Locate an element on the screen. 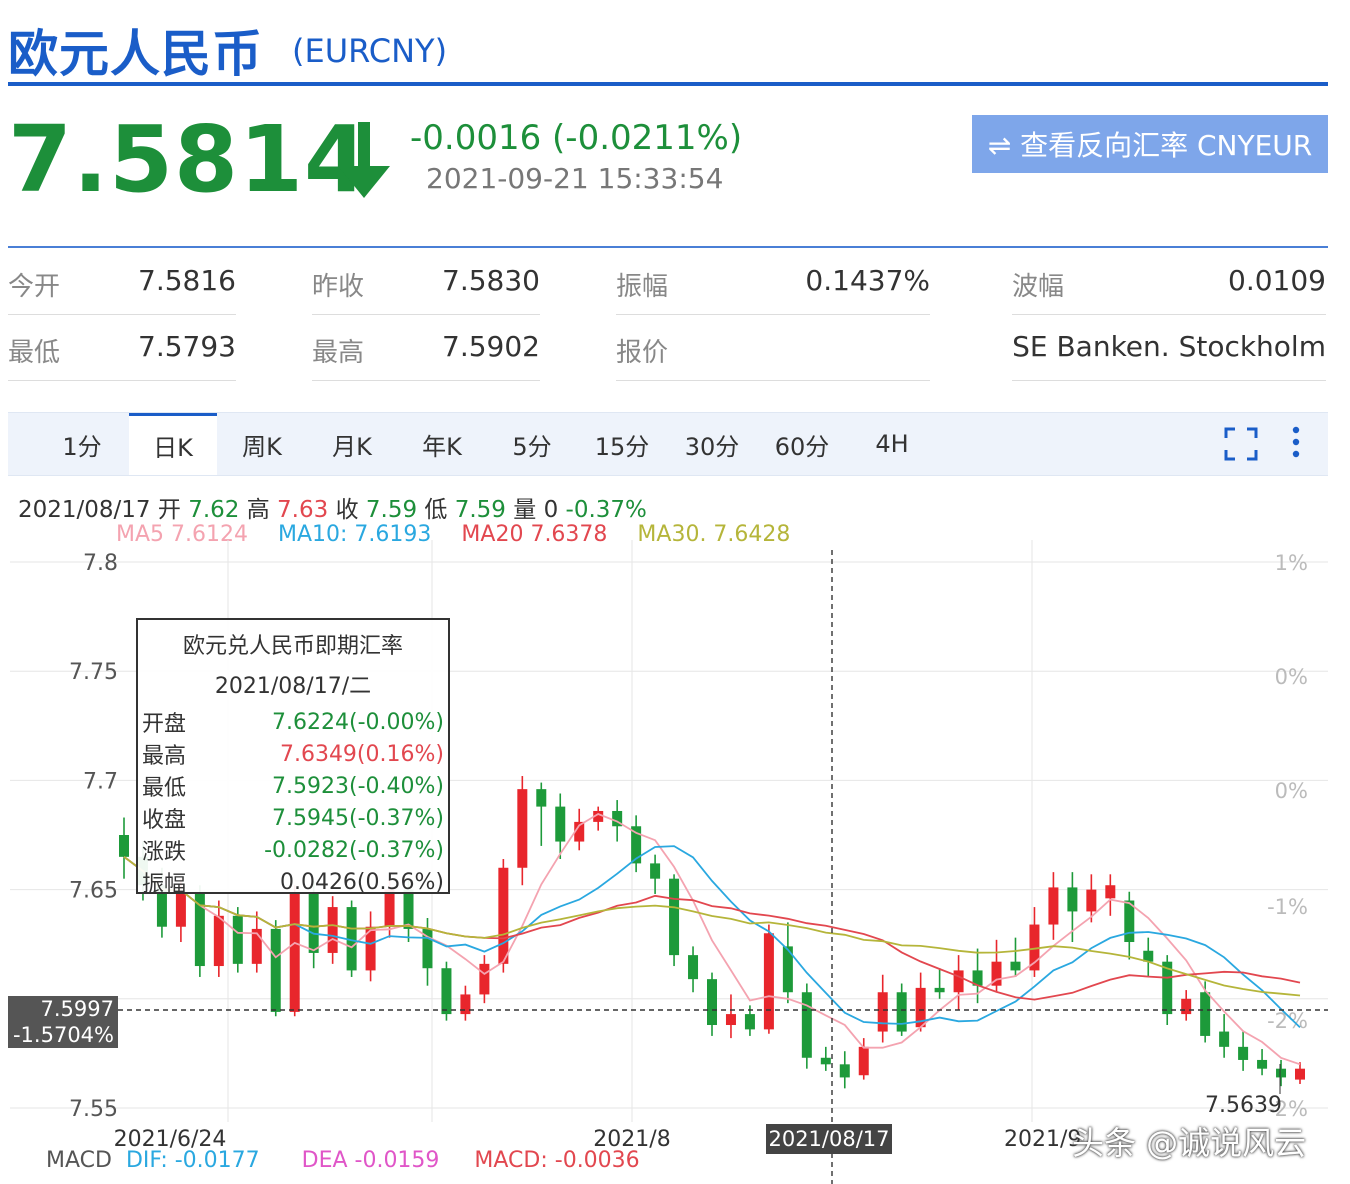  tab-9: 4H is located at coordinates (892, 444).